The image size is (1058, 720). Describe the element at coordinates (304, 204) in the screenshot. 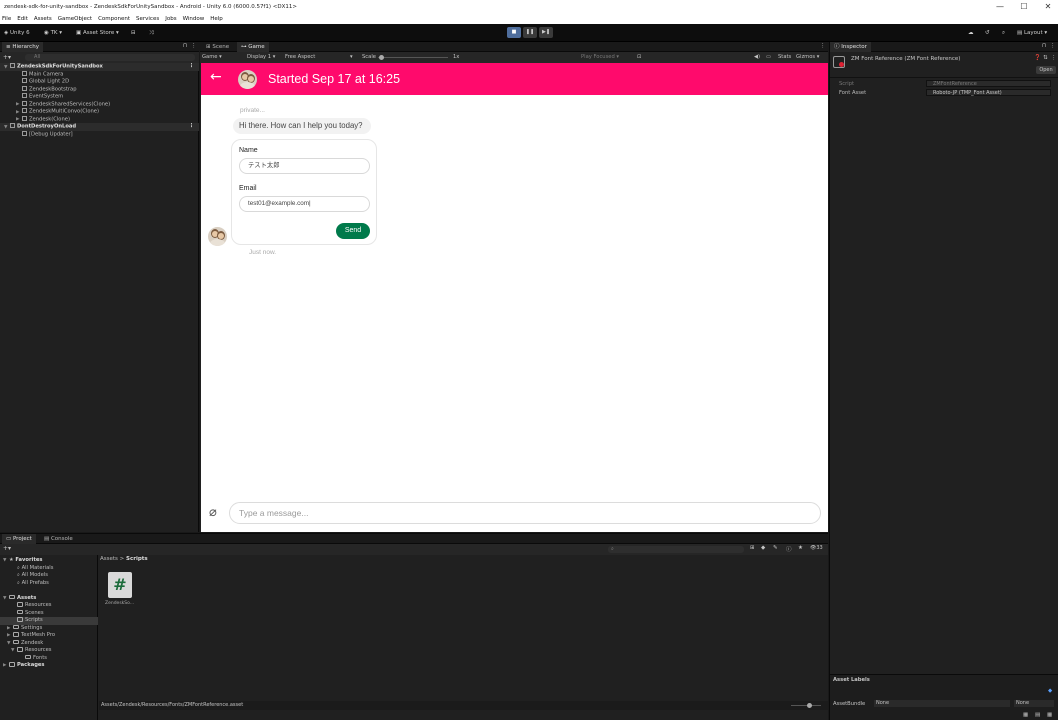

I see `email-field: test01@example.com|` at that location.